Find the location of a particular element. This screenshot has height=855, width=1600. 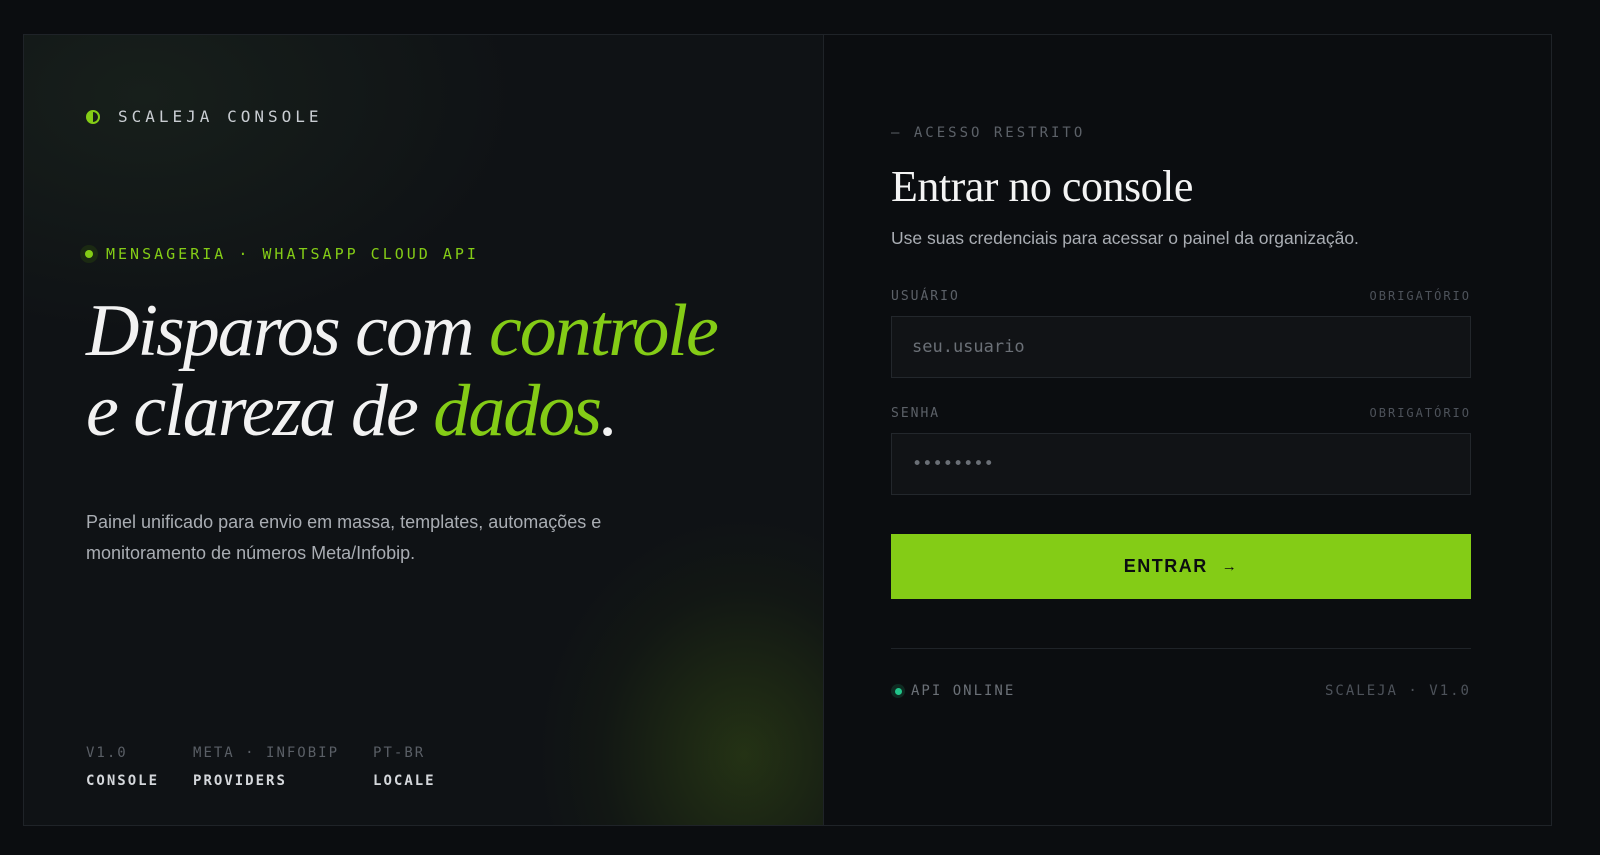

meta-locale: PT-BR LOCALE is located at coordinates (404, 767).